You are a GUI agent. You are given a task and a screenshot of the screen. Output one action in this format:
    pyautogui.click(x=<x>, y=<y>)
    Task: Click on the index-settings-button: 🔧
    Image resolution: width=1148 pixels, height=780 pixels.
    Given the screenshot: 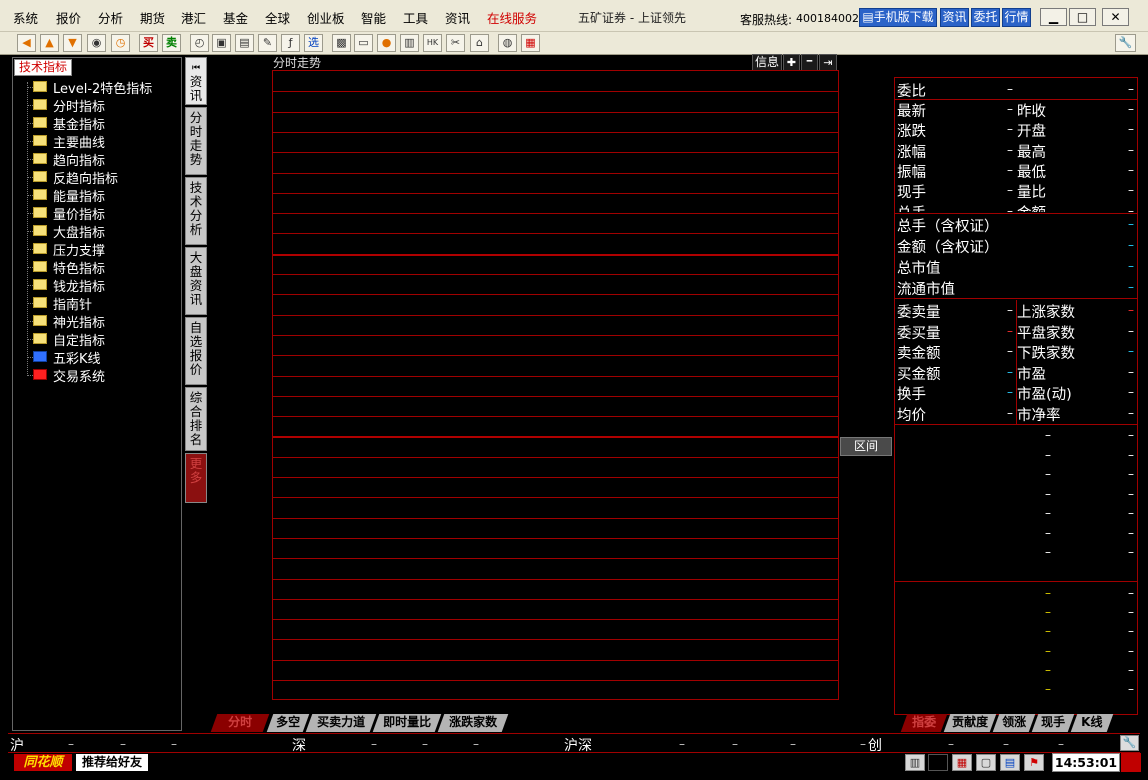 What is the action you would take?
    pyautogui.click(x=1129, y=743)
    